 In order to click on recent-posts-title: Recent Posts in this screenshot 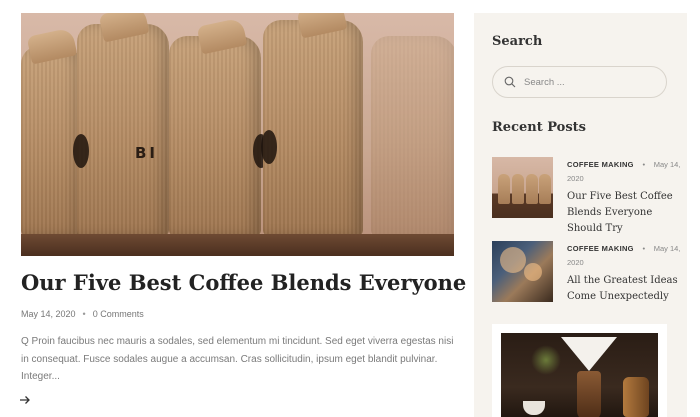, I will do `click(539, 127)`.